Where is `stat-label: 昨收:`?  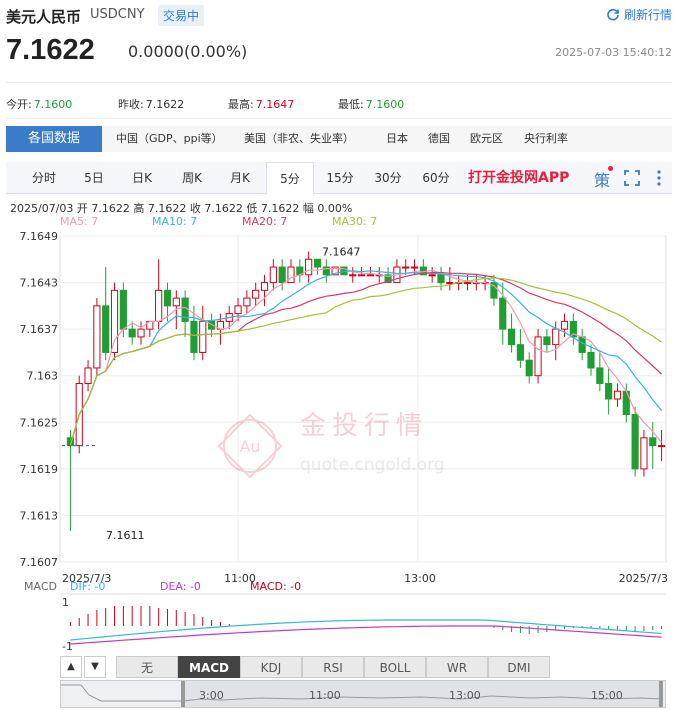 stat-label: 昨收: is located at coordinates (131, 104).